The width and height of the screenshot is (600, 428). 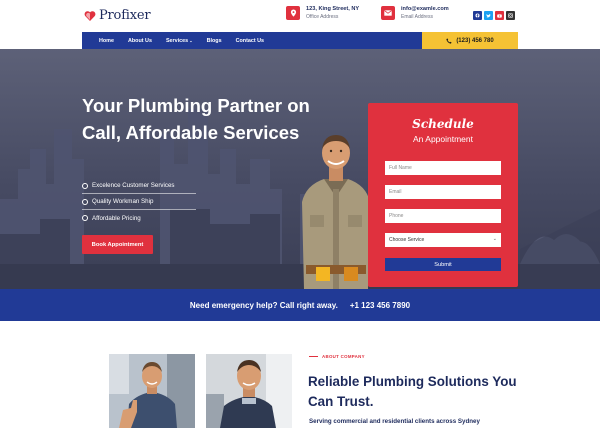 I want to click on nav-item-services: Services ⌄, so click(x=179, y=41).